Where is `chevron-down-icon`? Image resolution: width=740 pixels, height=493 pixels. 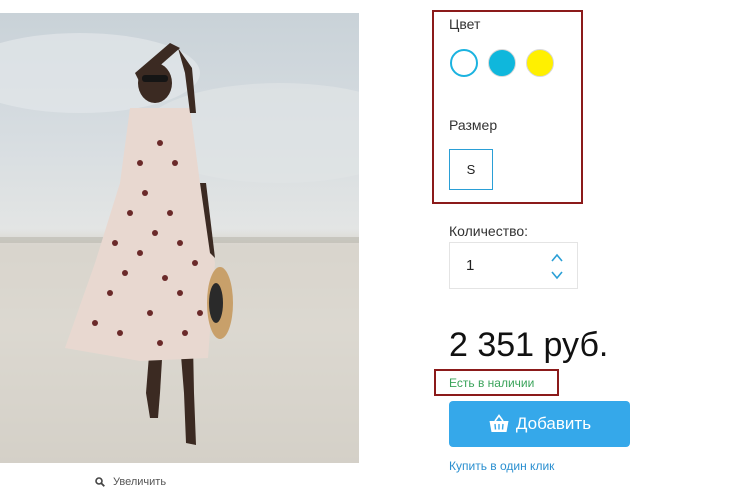
chevron-down-icon is located at coordinates (557, 275).